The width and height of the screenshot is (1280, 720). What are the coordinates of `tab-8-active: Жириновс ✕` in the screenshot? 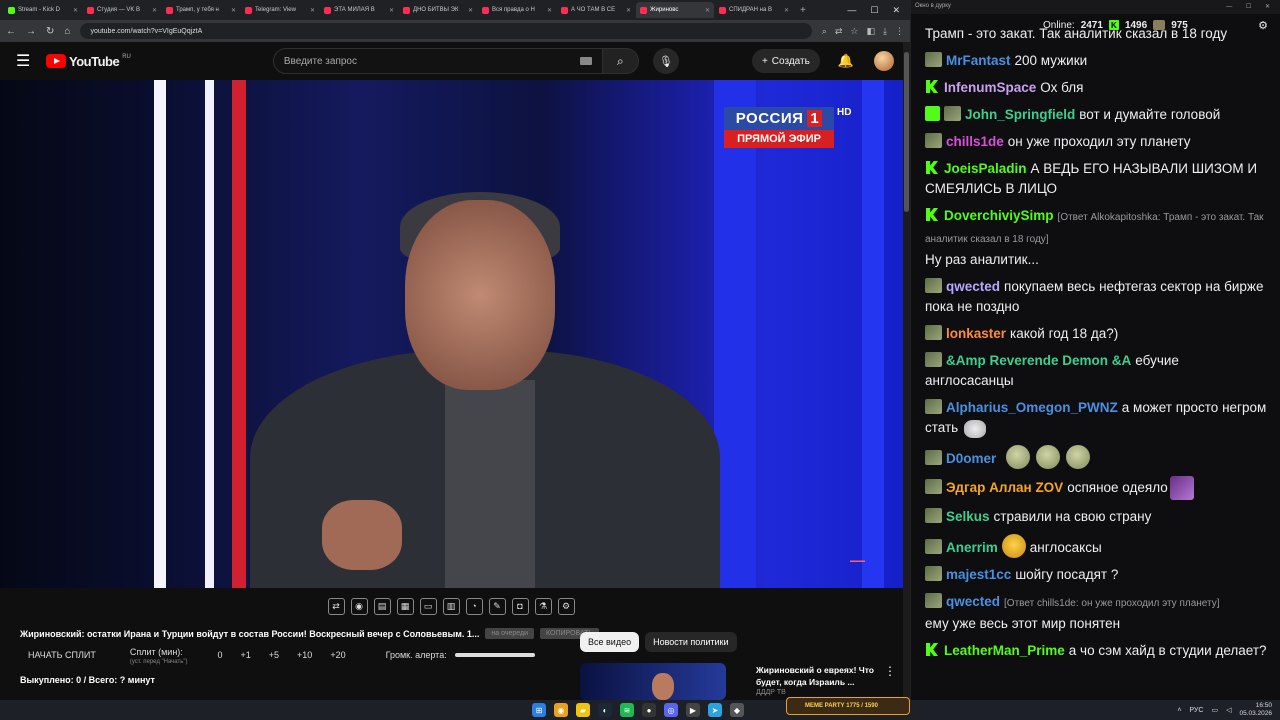 It's located at (675, 10).